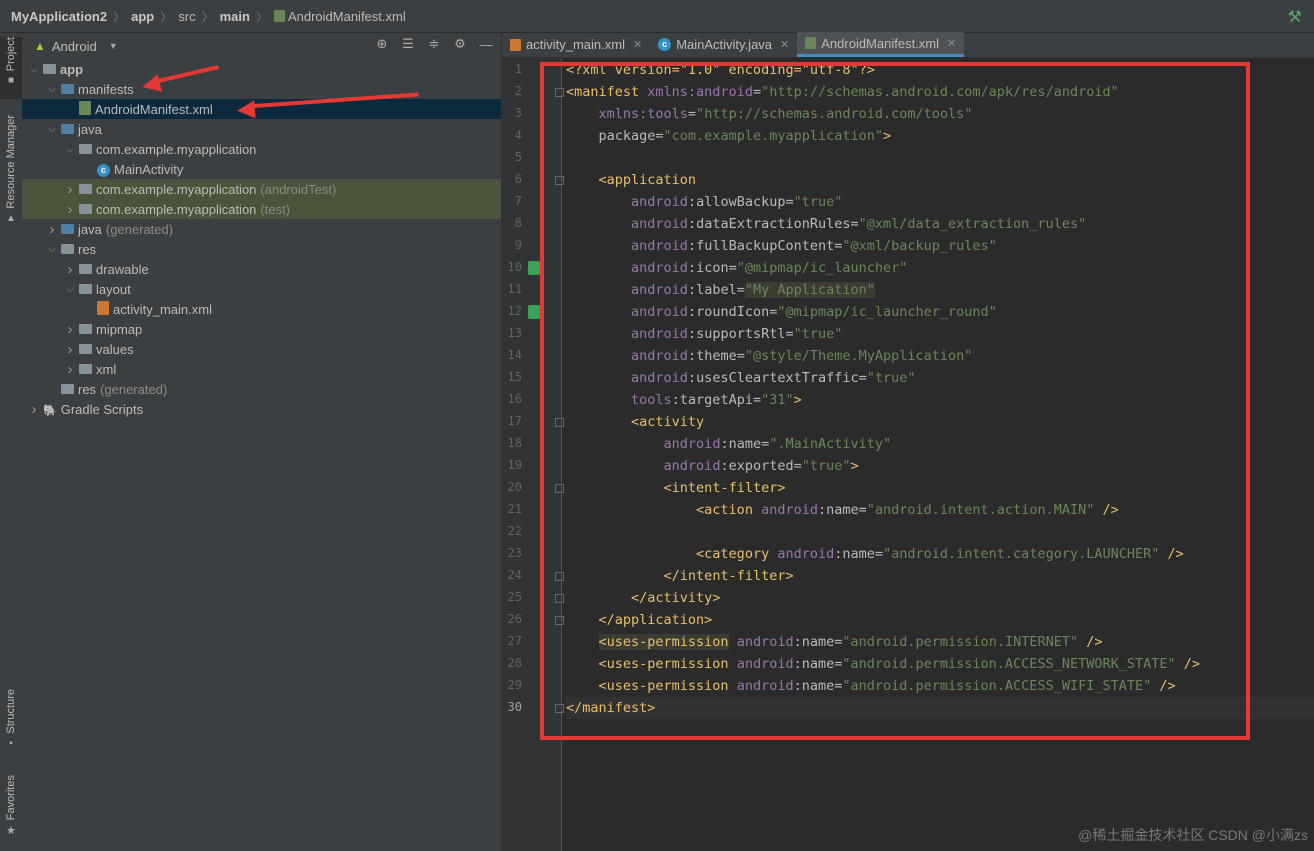 The height and width of the screenshot is (851, 1314). What do you see at coordinates (11, 723) in the screenshot?
I see `tool-tab-structure: Structure ▪` at bounding box center [11, 723].